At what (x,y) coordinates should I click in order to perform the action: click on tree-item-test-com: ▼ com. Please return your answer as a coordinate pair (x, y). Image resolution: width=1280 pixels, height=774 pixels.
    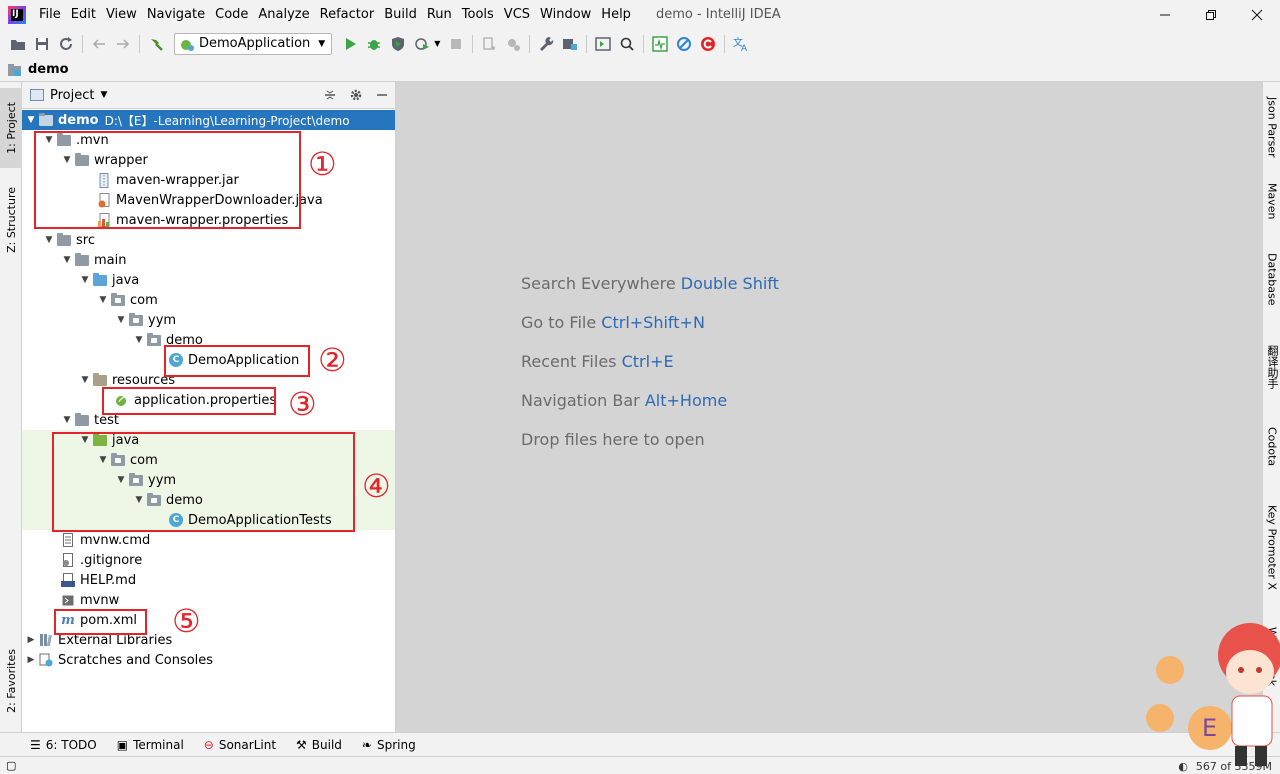
    Looking at the image, I should click on (208, 460).